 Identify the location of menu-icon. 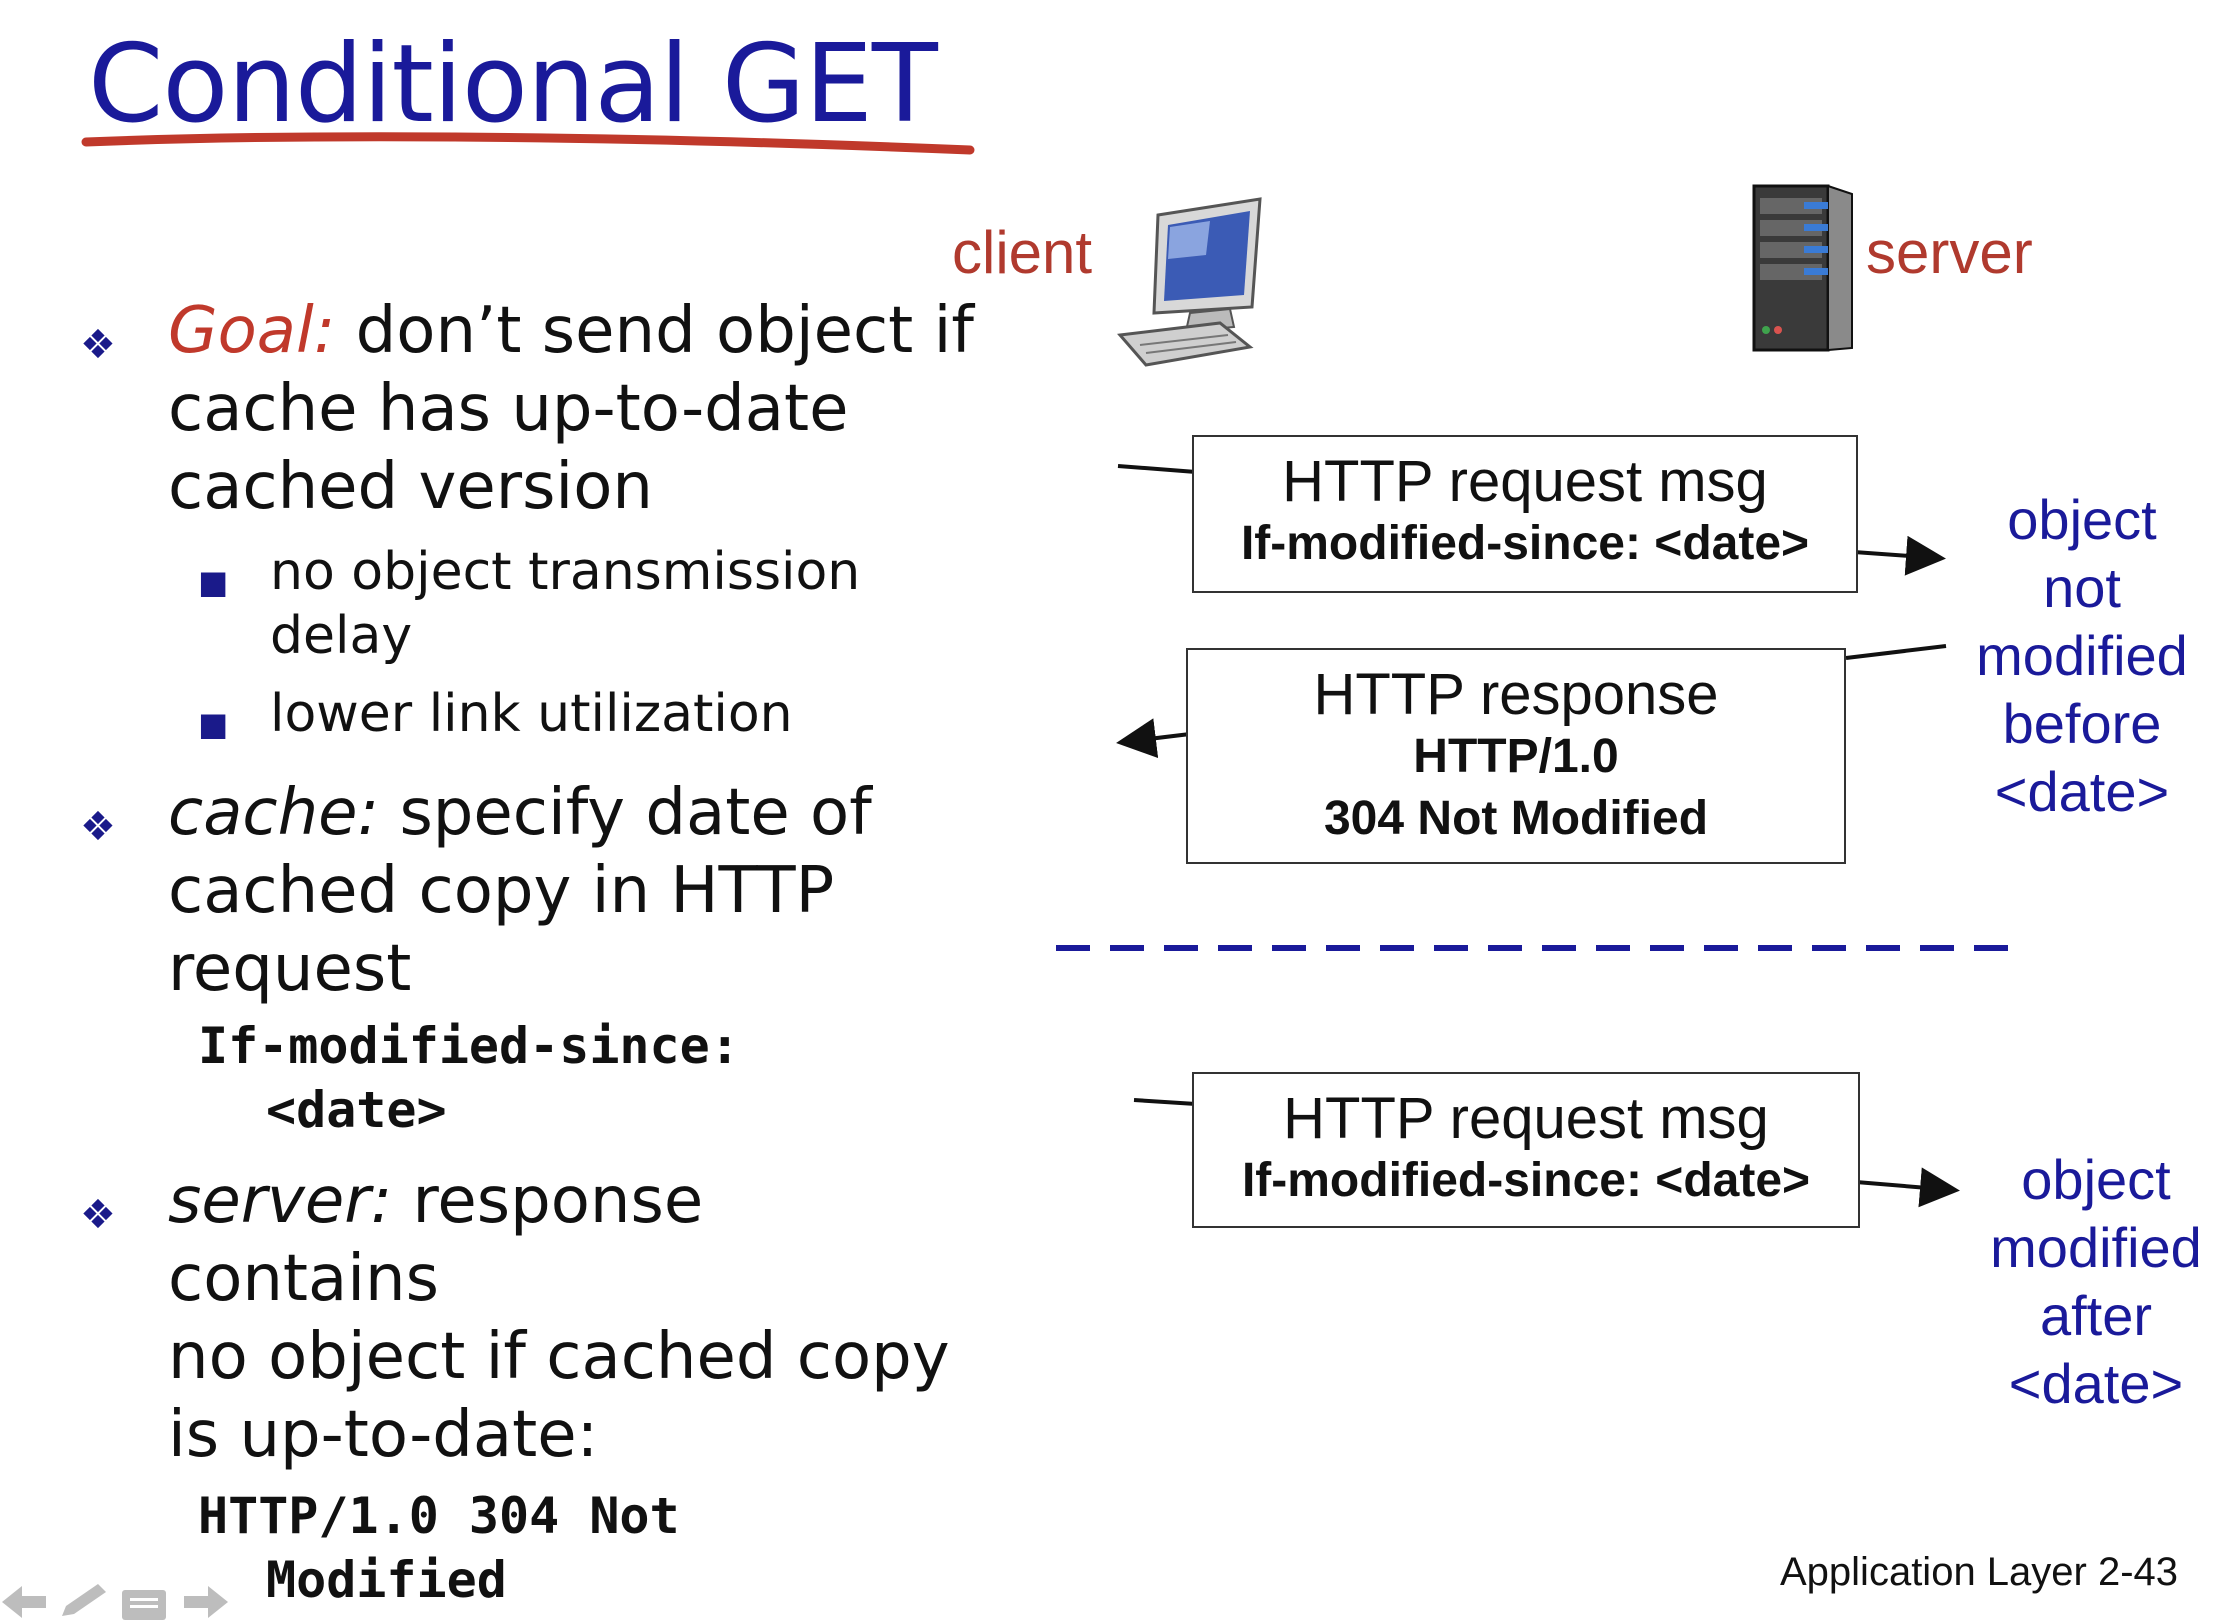
(144, 1605).